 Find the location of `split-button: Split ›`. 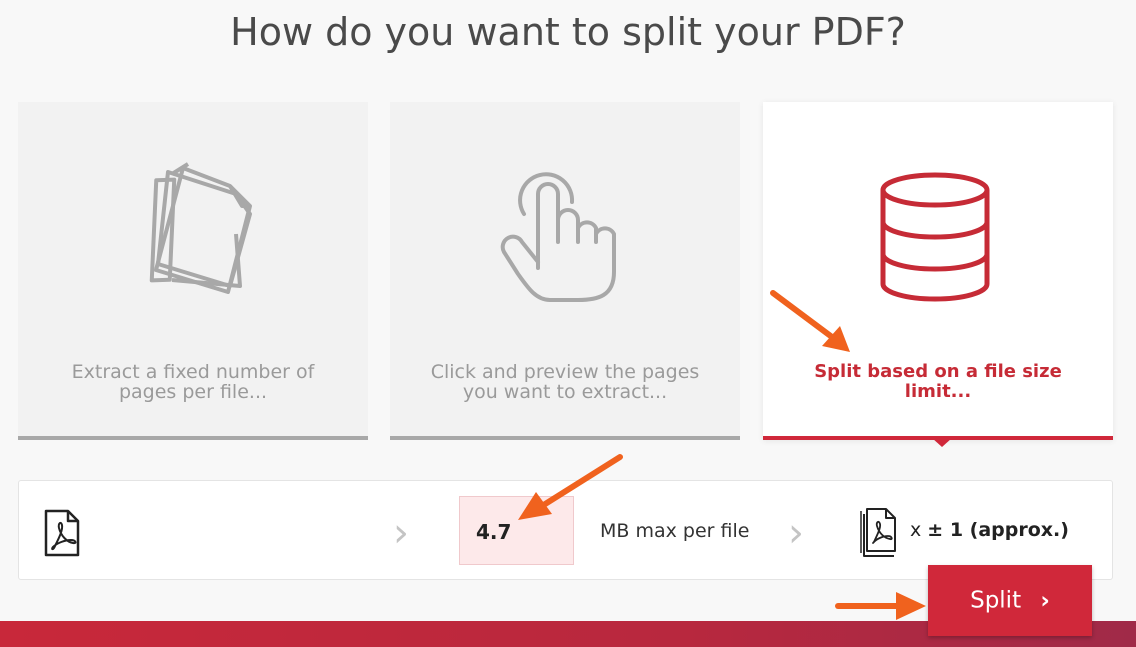

split-button: Split › is located at coordinates (1010, 600).